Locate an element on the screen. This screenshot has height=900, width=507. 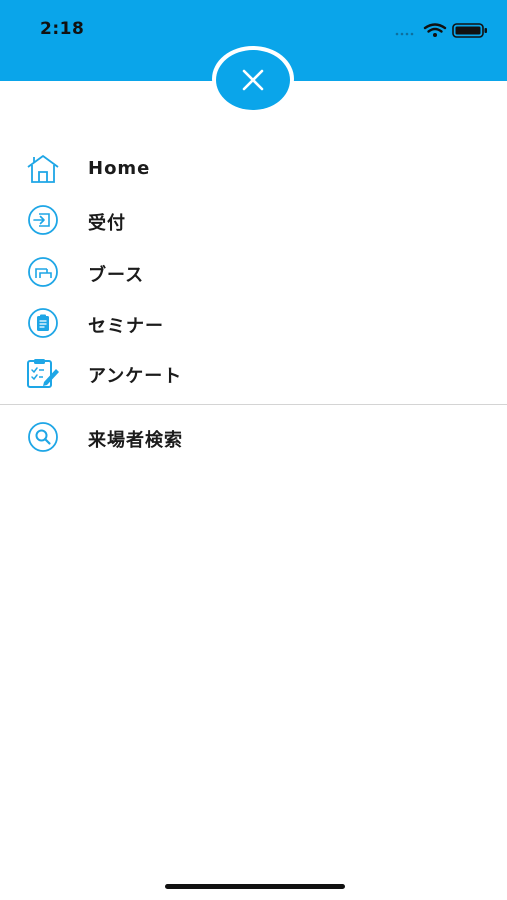
menu-item-survey: アンケート is located at coordinates (253, 372).